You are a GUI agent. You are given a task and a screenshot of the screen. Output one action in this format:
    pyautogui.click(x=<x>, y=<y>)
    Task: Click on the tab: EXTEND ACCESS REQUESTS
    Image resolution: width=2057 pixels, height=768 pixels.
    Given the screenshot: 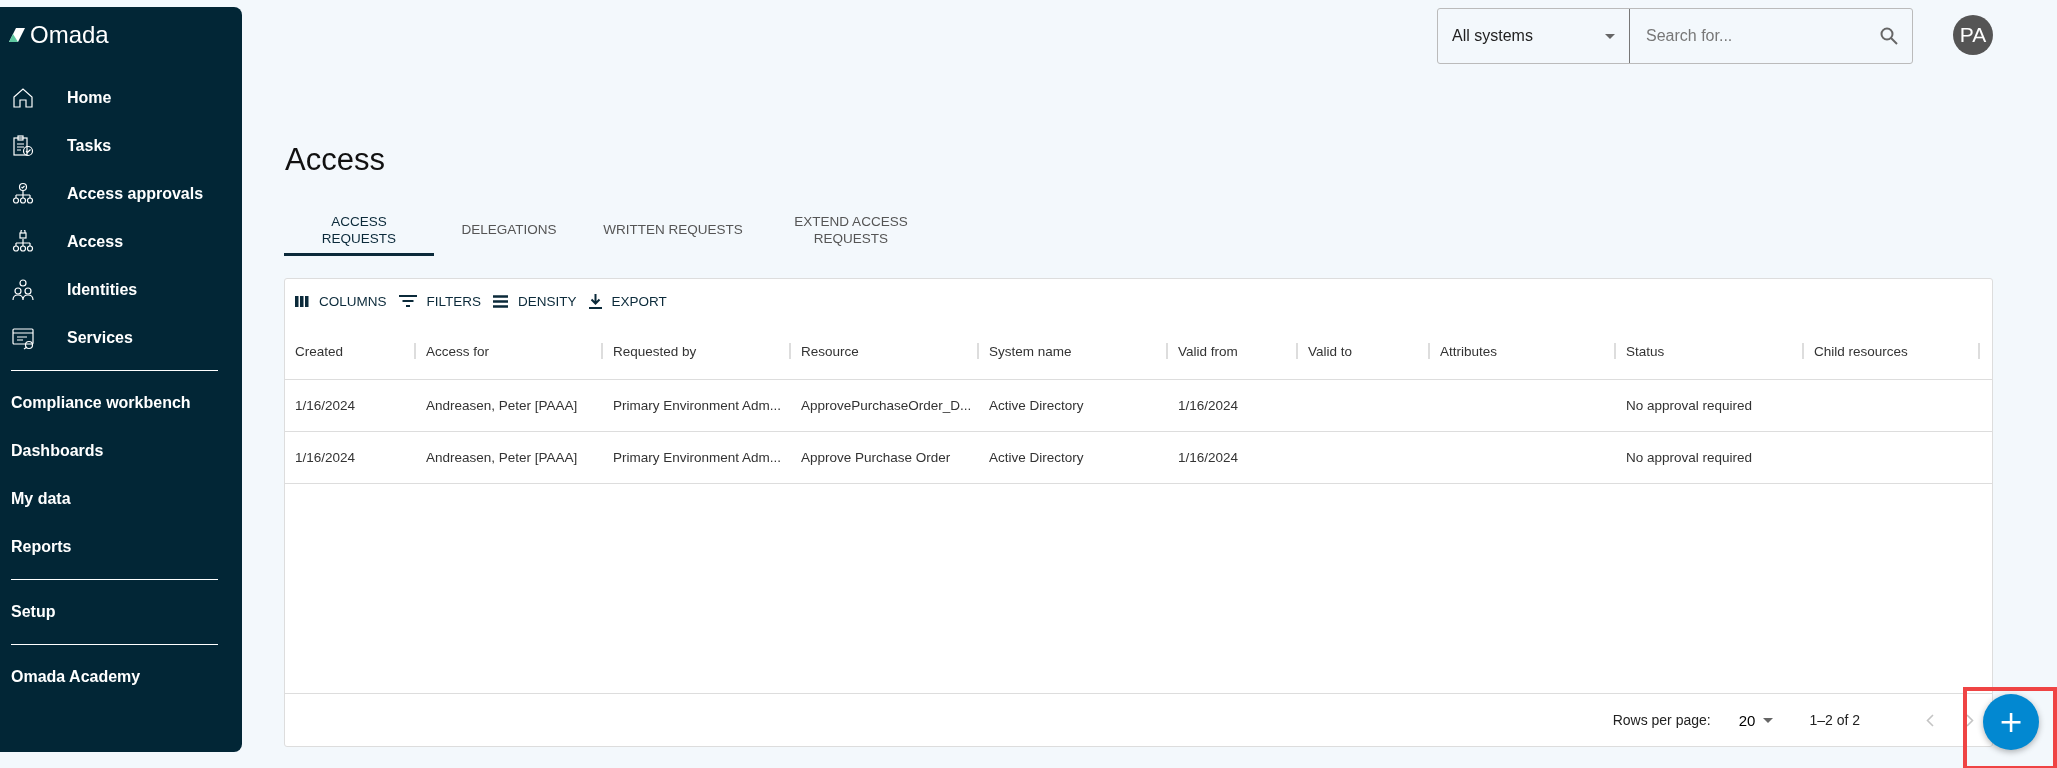 What is the action you would take?
    pyautogui.click(x=851, y=231)
    